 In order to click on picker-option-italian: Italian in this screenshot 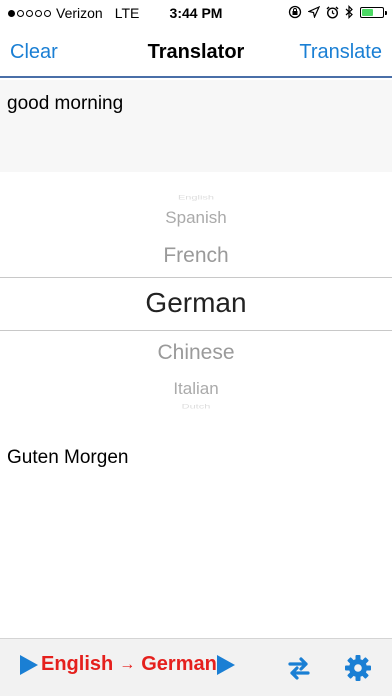, I will do `click(196, 389)`.